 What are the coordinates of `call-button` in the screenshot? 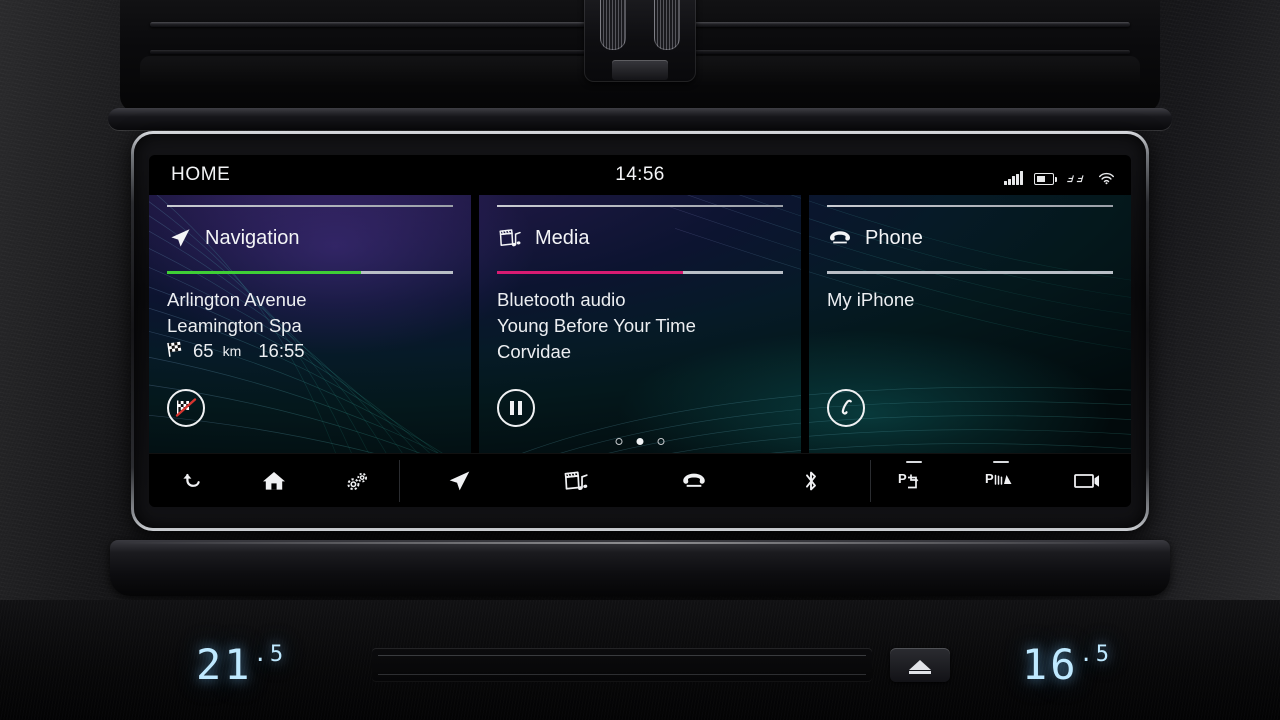 It's located at (846, 408).